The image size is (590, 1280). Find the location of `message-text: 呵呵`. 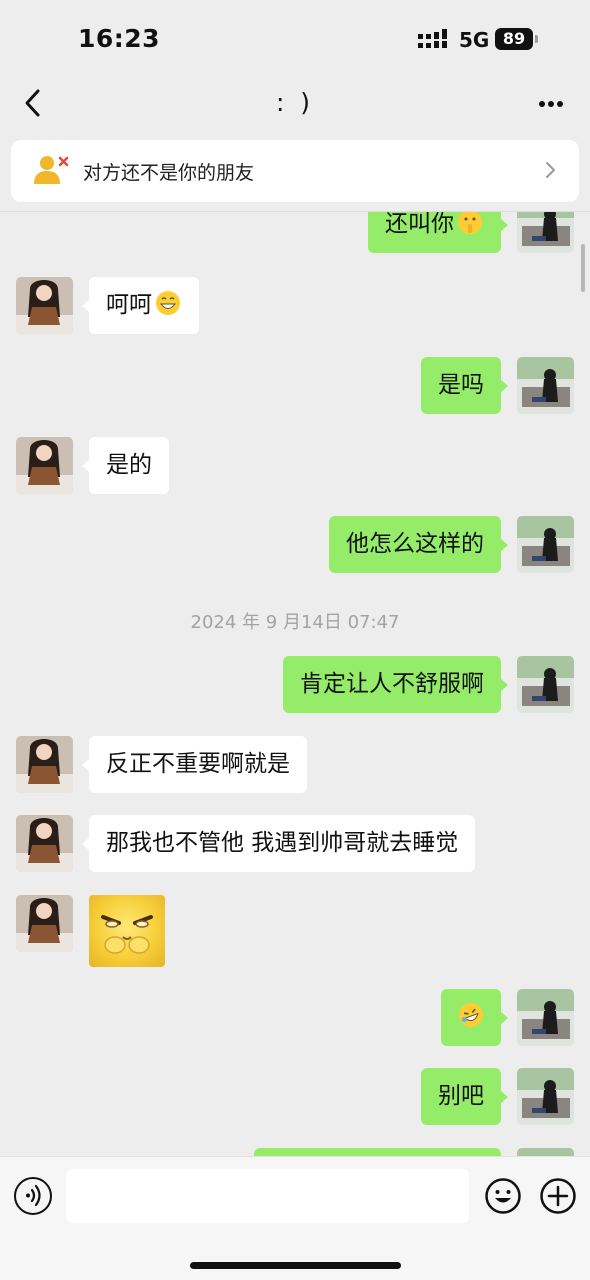

message-text: 呵呵 is located at coordinates (129, 305).